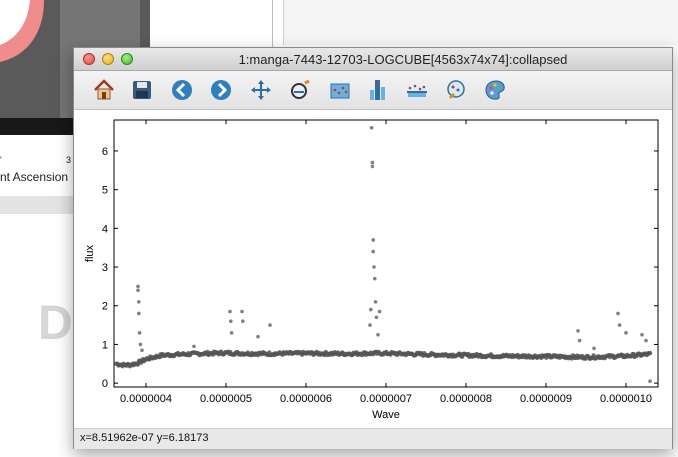 The height and width of the screenshot is (457, 678). I want to click on y-tick-label: 2, so click(105, 307).